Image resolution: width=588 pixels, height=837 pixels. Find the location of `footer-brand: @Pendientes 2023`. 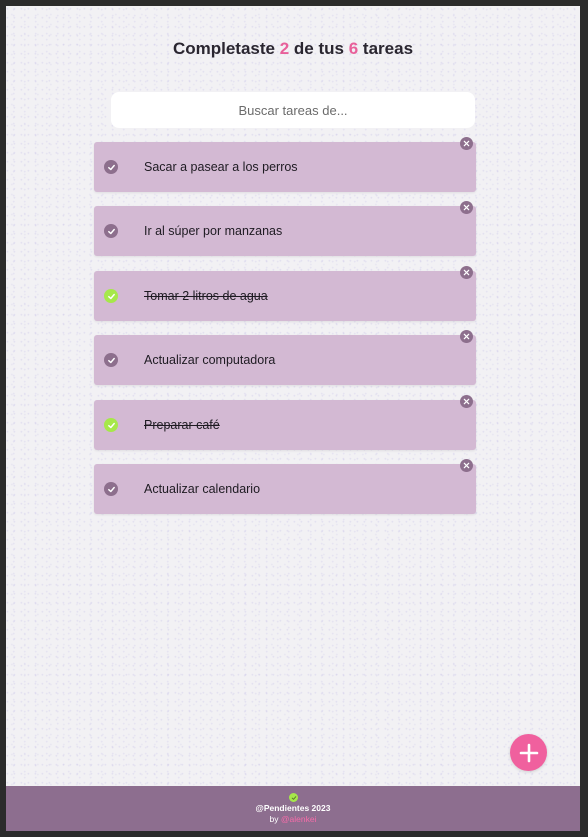

footer-brand: @Pendientes 2023 is located at coordinates (293, 808).